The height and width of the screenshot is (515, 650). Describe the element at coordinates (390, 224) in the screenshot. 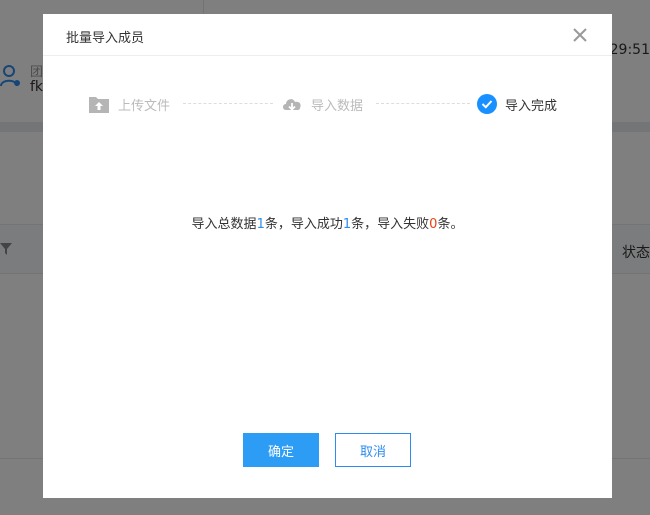

I see `result-text: 条，导入失败` at that location.